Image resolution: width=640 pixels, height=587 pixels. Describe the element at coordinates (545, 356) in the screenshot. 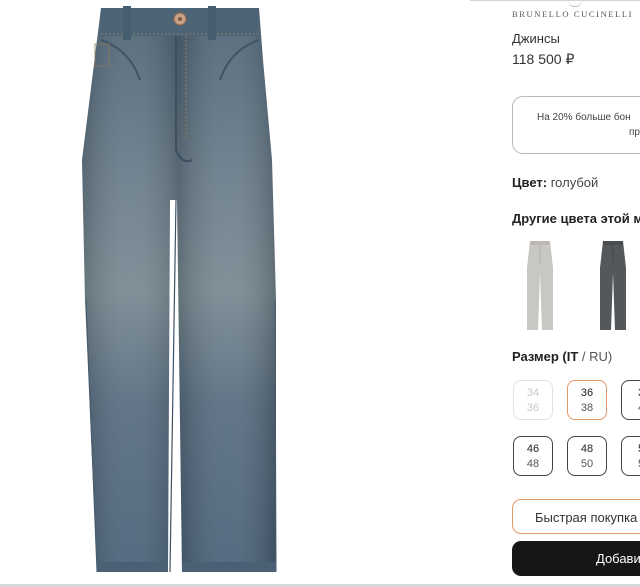

I see `size-title-main: Размер (IT` at that location.